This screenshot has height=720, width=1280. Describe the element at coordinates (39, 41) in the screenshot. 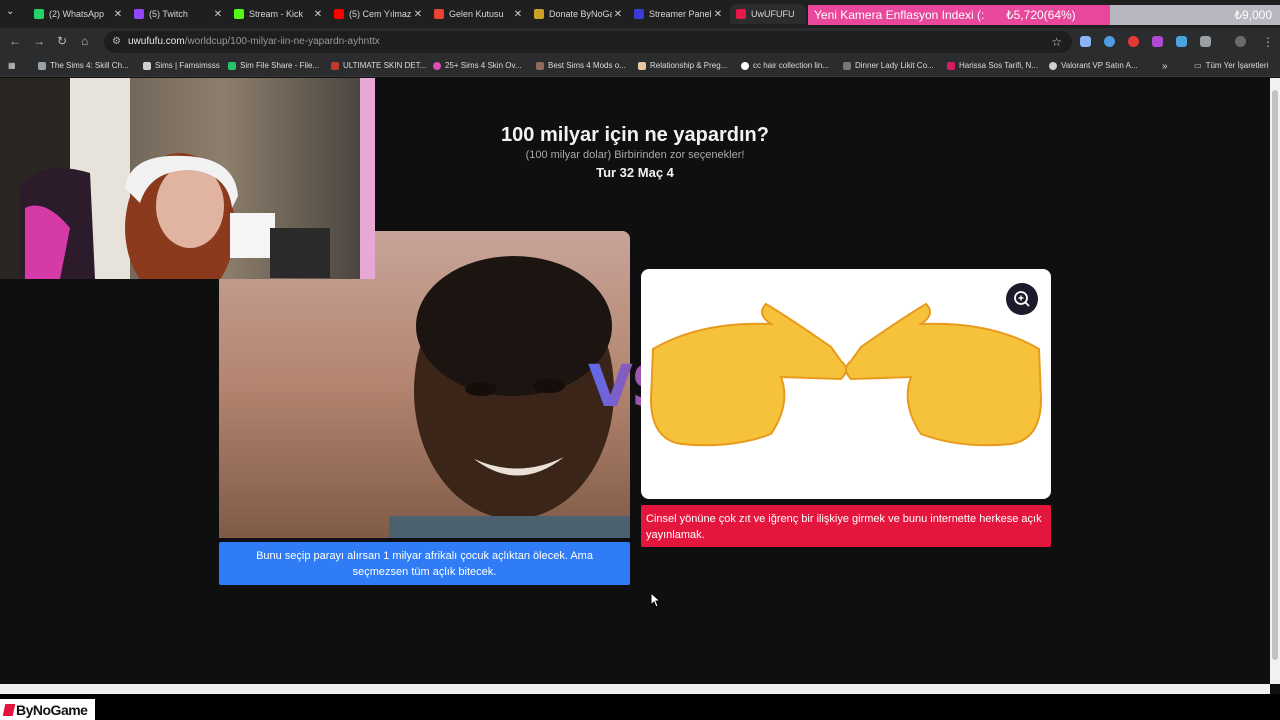

I see `forward-icon: →` at that location.